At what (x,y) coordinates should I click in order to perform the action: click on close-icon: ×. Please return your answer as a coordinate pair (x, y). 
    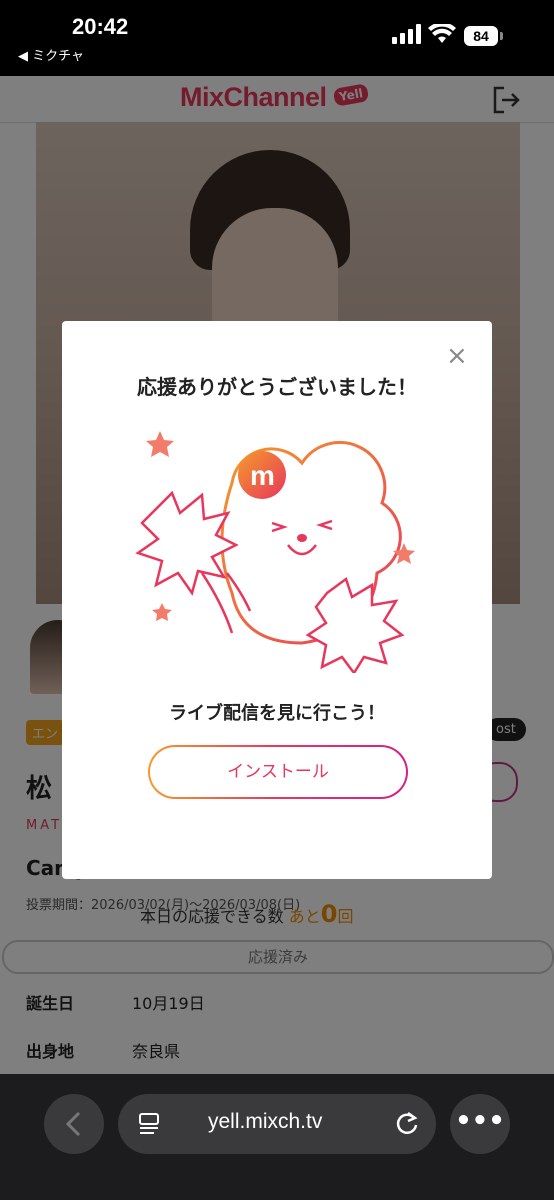
    Looking at the image, I should click on (457, 356).